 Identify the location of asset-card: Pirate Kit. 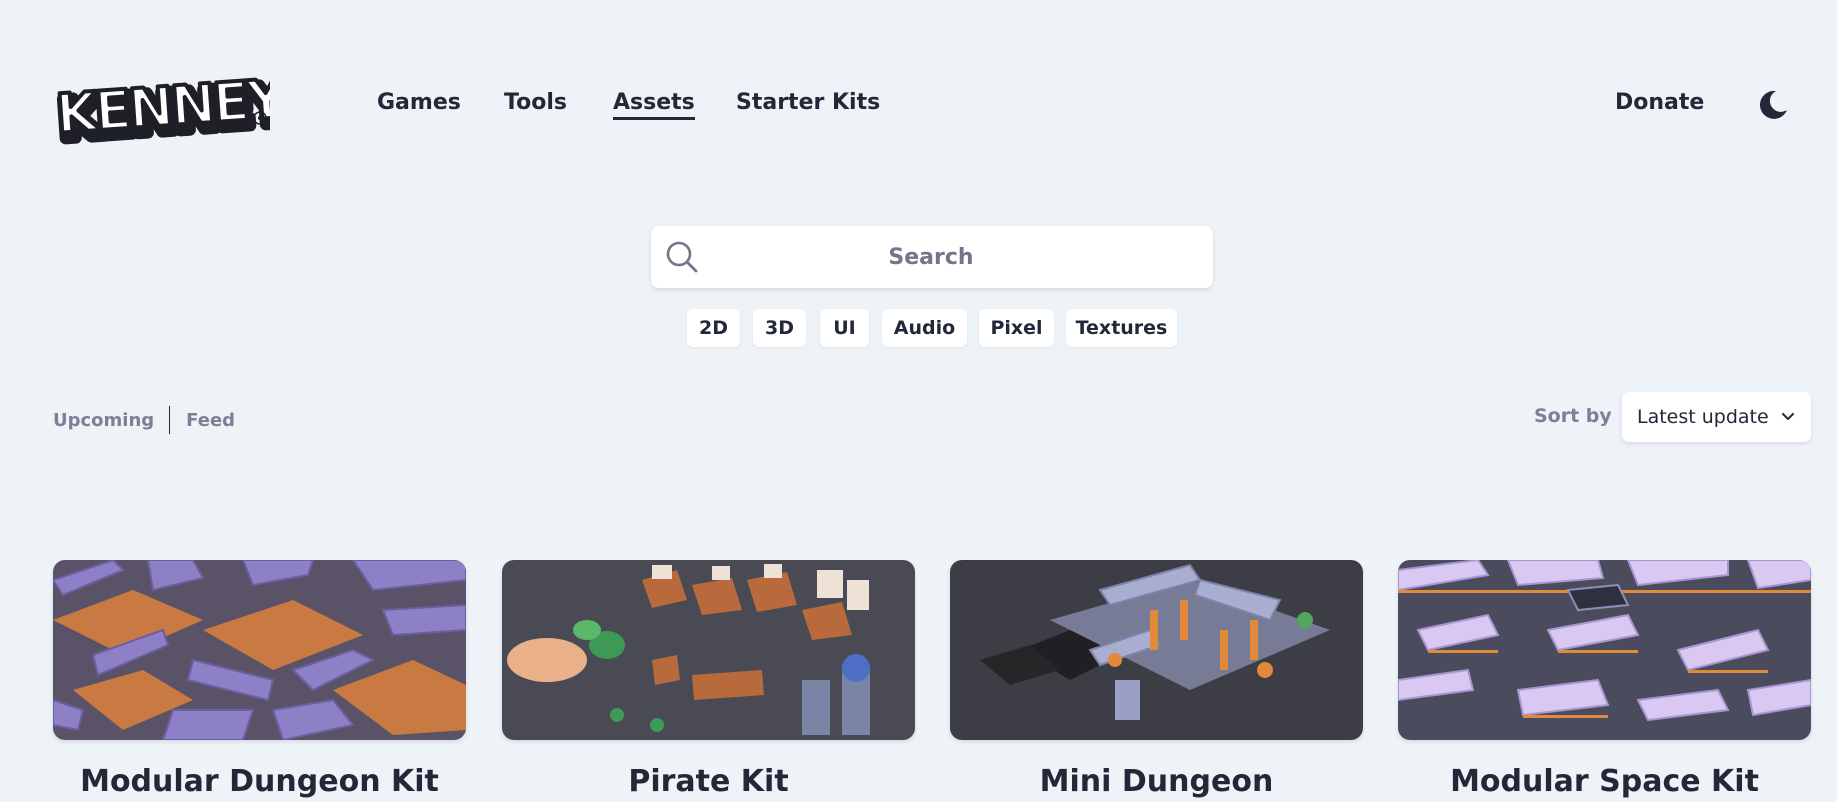
(708, 679).